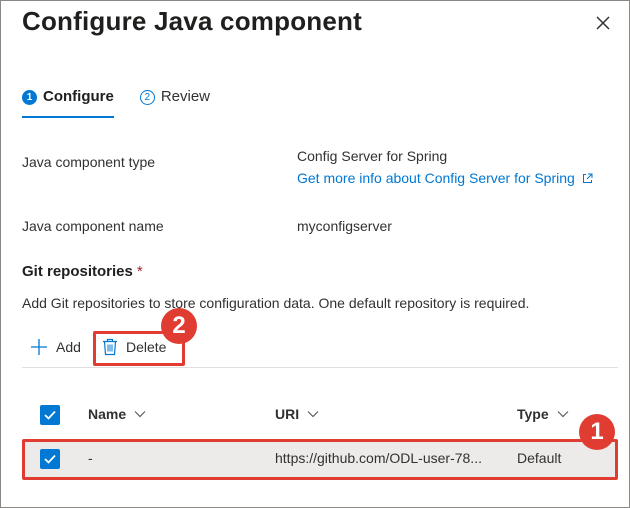 The image size is (630, 508). Describe the element at coordinates (192, 21) in the screenshot. I see `dialog-title: Configure Java component` at that location.